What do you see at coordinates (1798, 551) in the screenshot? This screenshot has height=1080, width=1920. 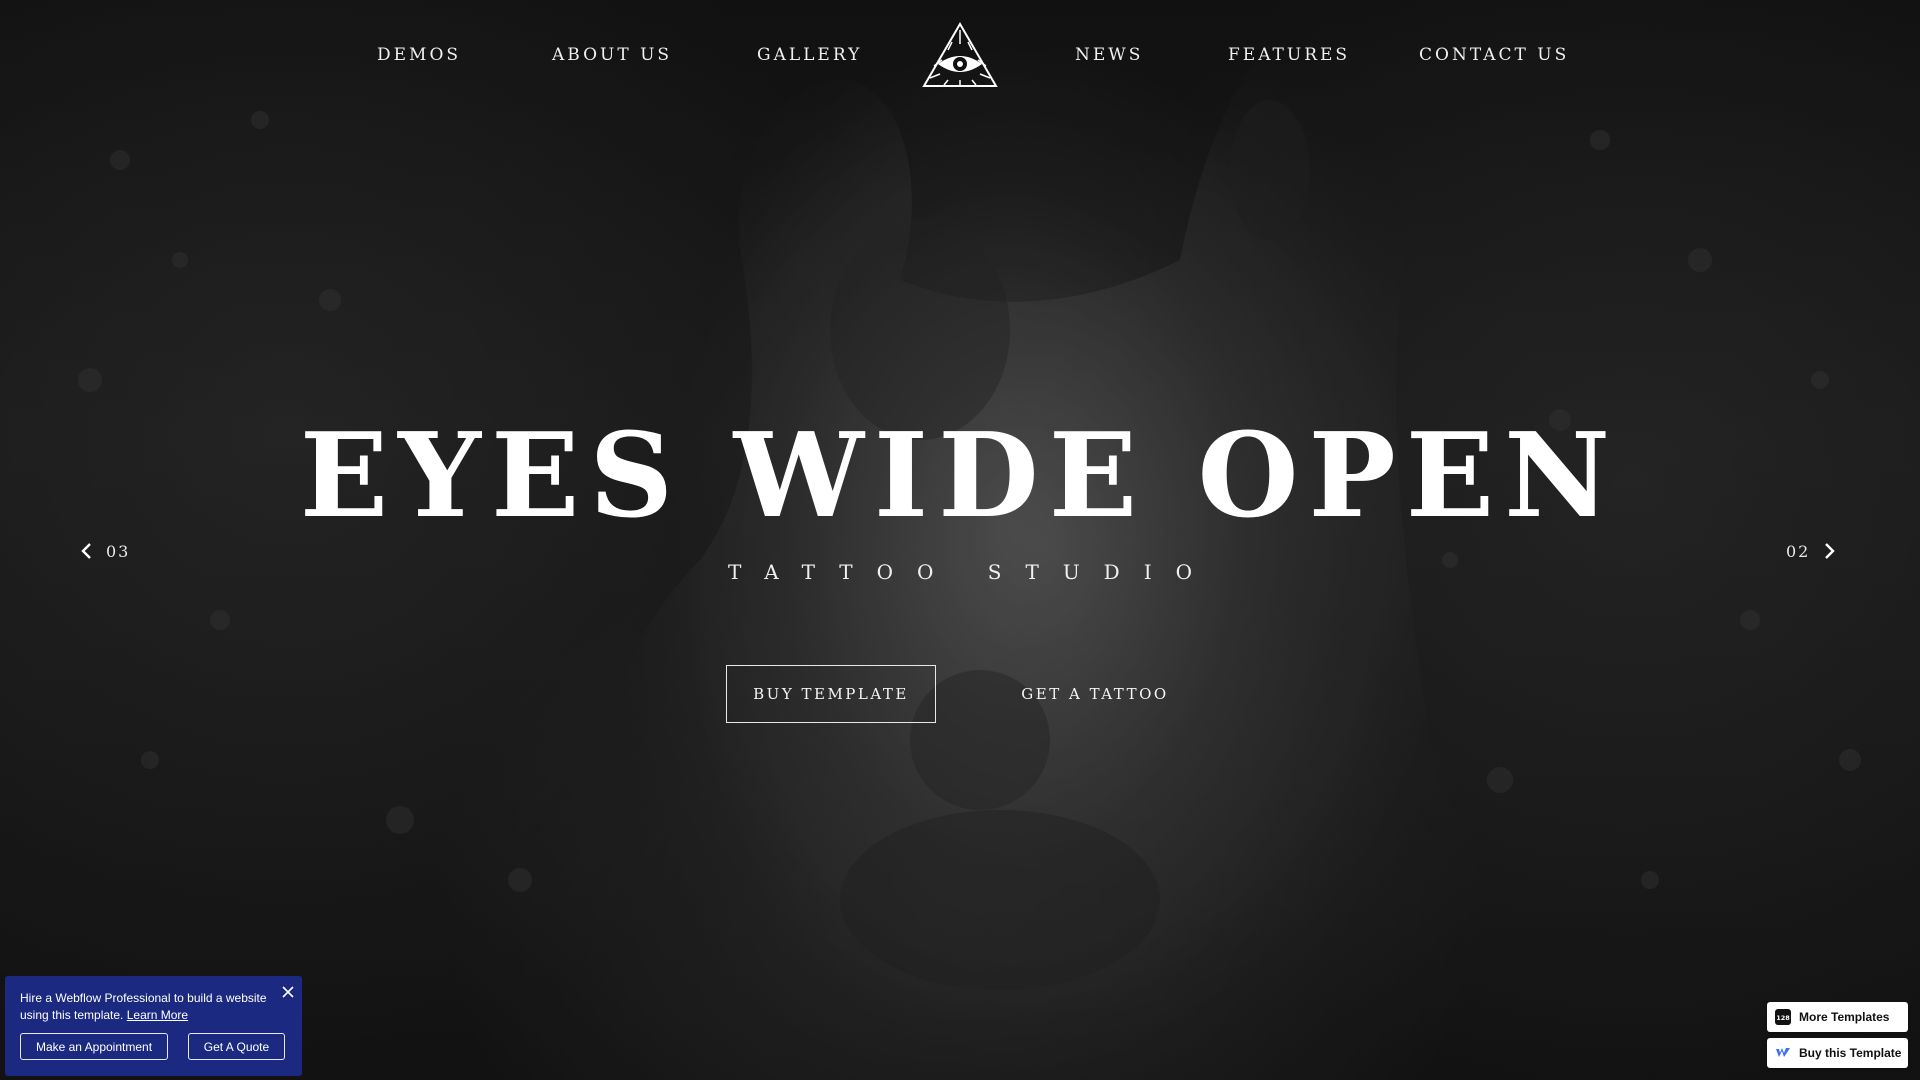 I see `slider-next-number: 02` at bounding box center [1798, 551].